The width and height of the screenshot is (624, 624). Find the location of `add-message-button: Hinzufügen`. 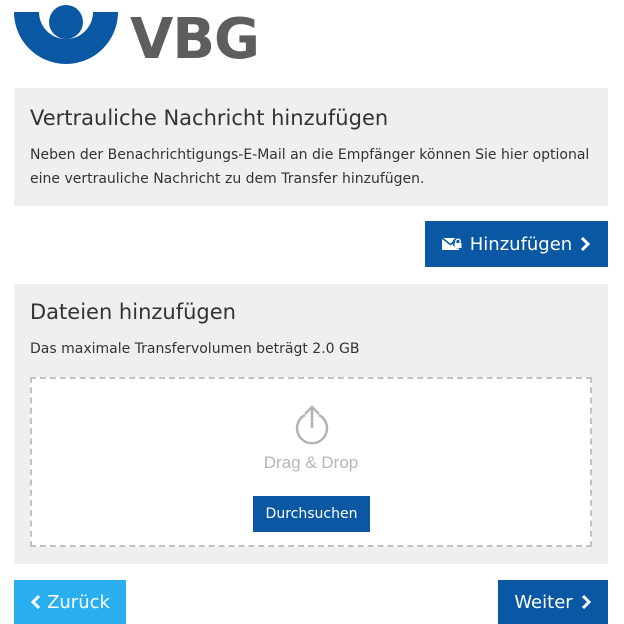

add-message-button: Hinzufügen is located at coordinates (516, 244).